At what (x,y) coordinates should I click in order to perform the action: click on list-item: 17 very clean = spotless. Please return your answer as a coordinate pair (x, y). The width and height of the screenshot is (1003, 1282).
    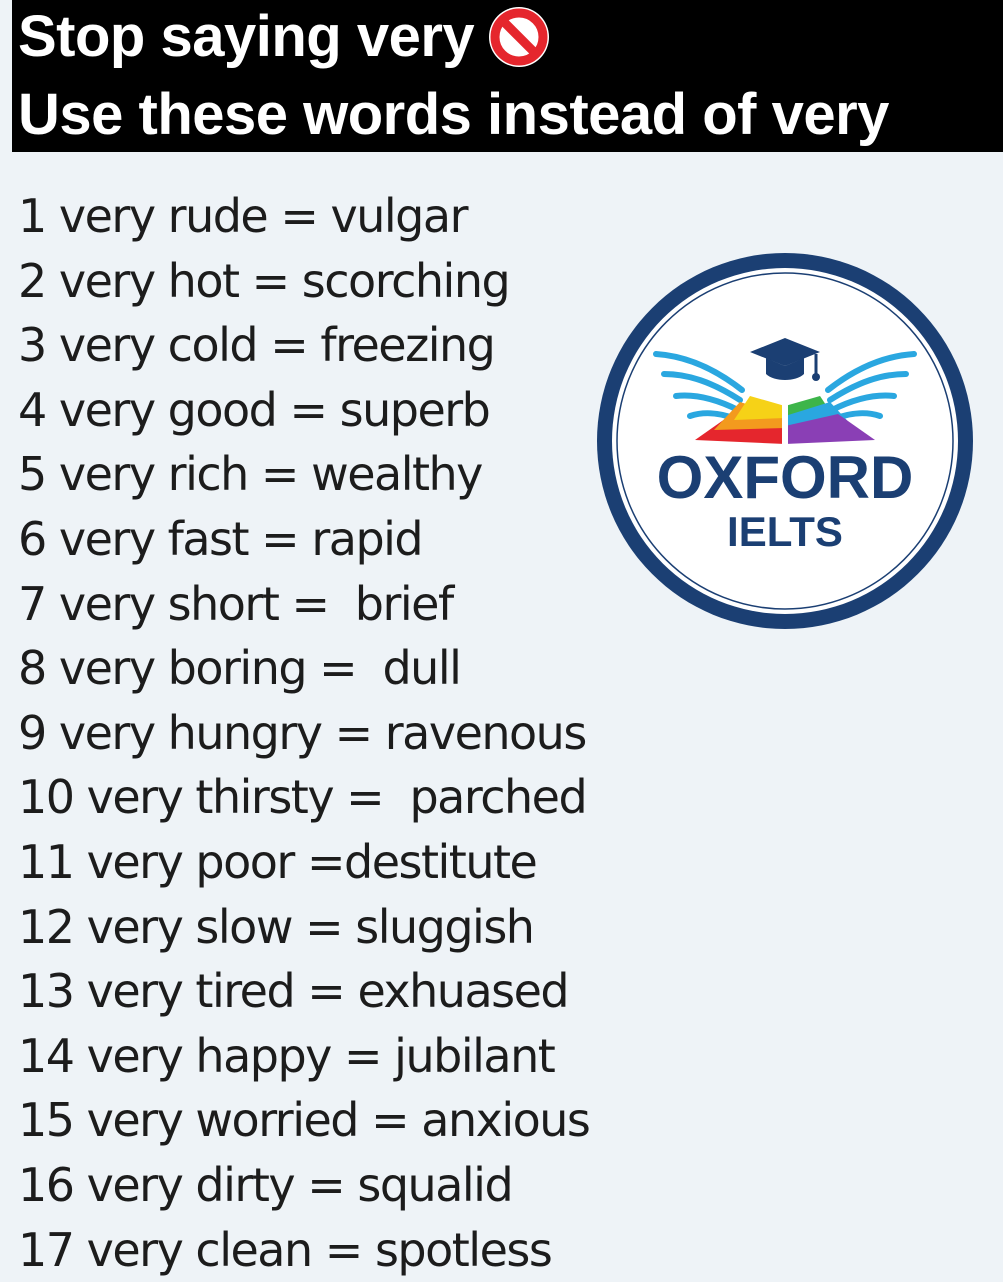
    Looking at the image, I should click on (303, 1250).